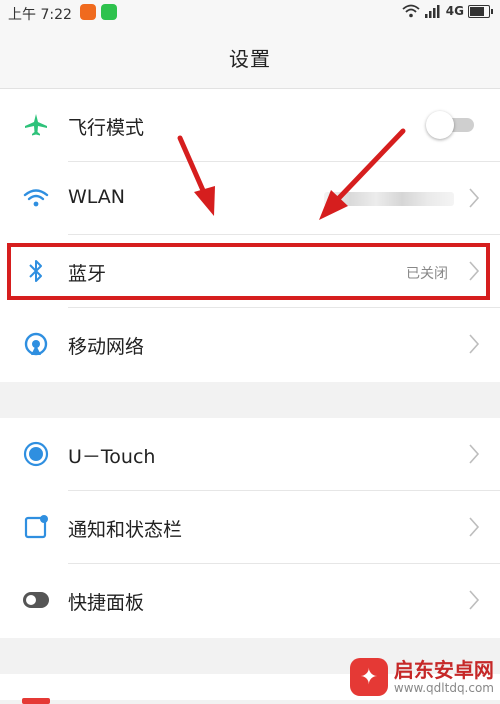 The image size is (500, 704). Describe the element at coordinates (36, 344) in the screenshot. I see `mobile-network-icon` at that location.